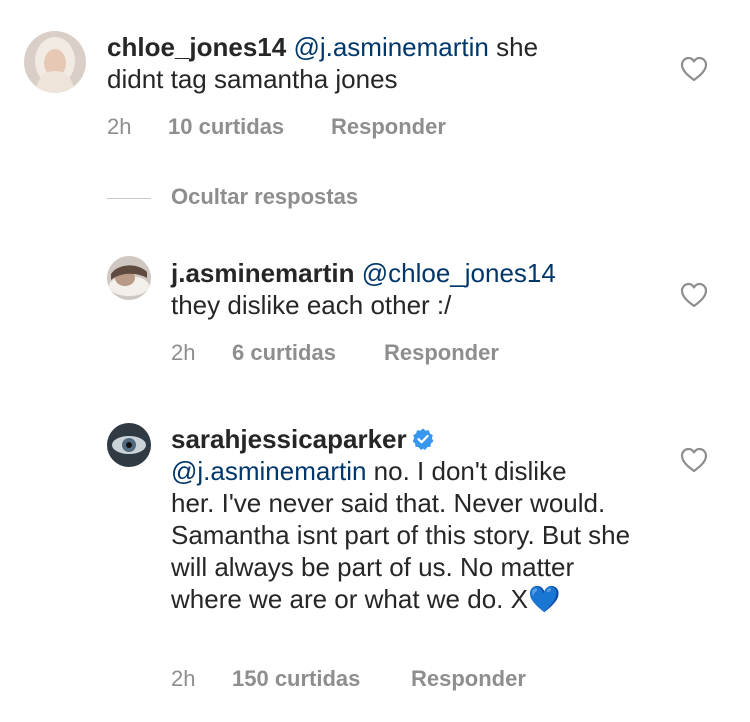 This screenshot has height=722, width=750. What do you see at coordinates (466, 471) in the screenshot?
I see `comment-body-line1: no. I don't dislike` at bounding box center [466, 471].